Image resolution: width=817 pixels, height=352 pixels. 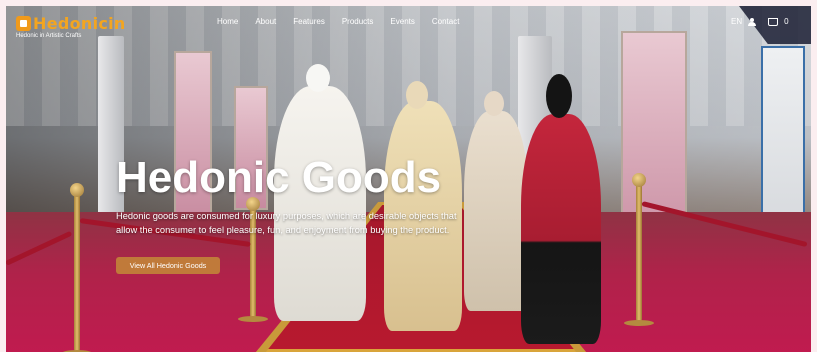 I want to click on view-all-hedonic-goods-button: View All Hedonic Goods, so click(x=168, y=265).